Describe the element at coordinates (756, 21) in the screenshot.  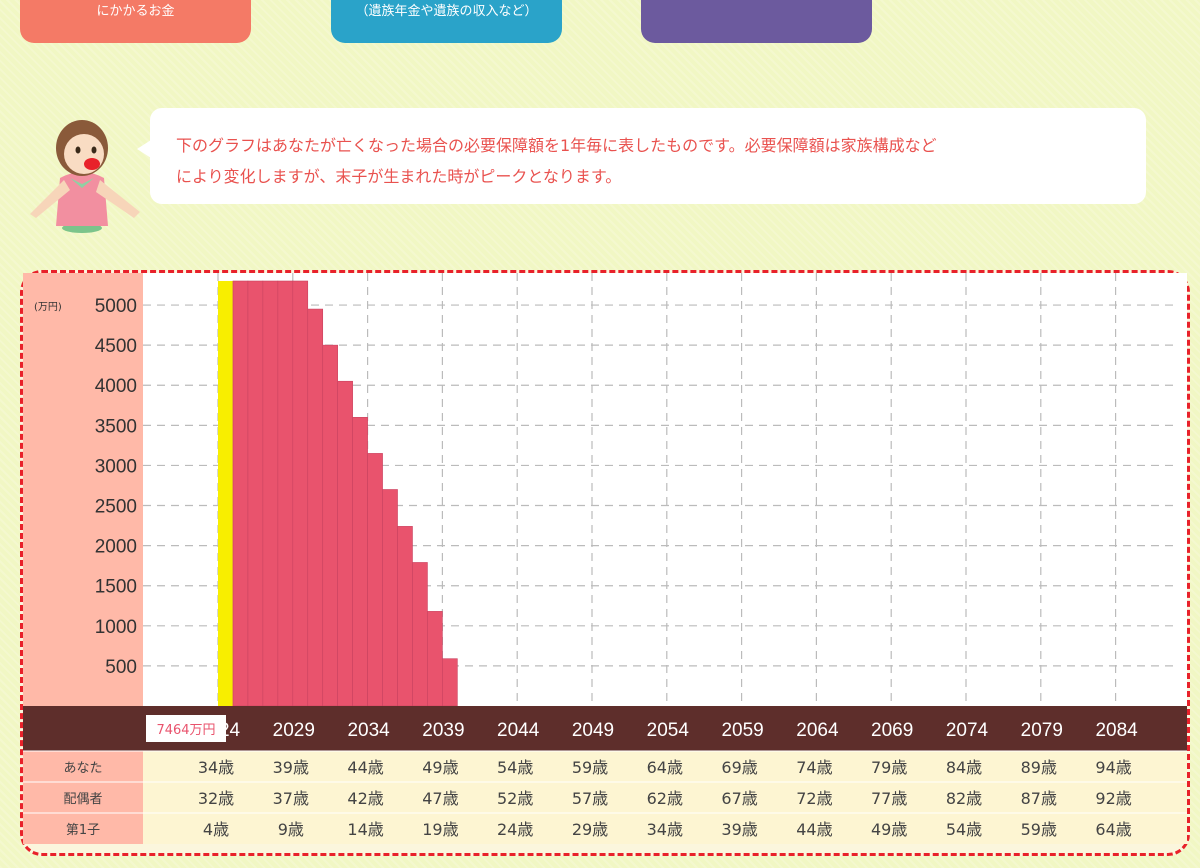
I see `other-button` at that location.